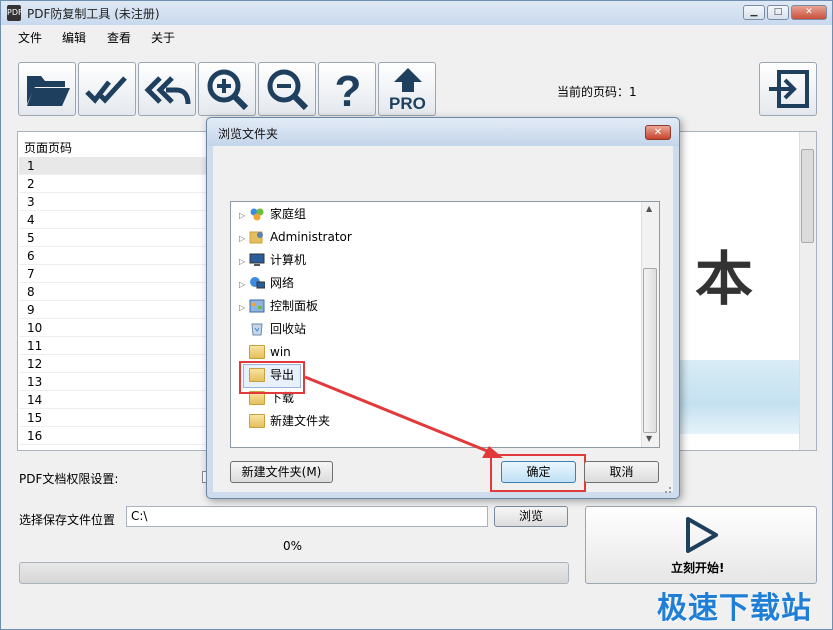 Image resolution: width=833 pixels, height=630 pixels. I want to click on exit-icon, so click(789, 89).